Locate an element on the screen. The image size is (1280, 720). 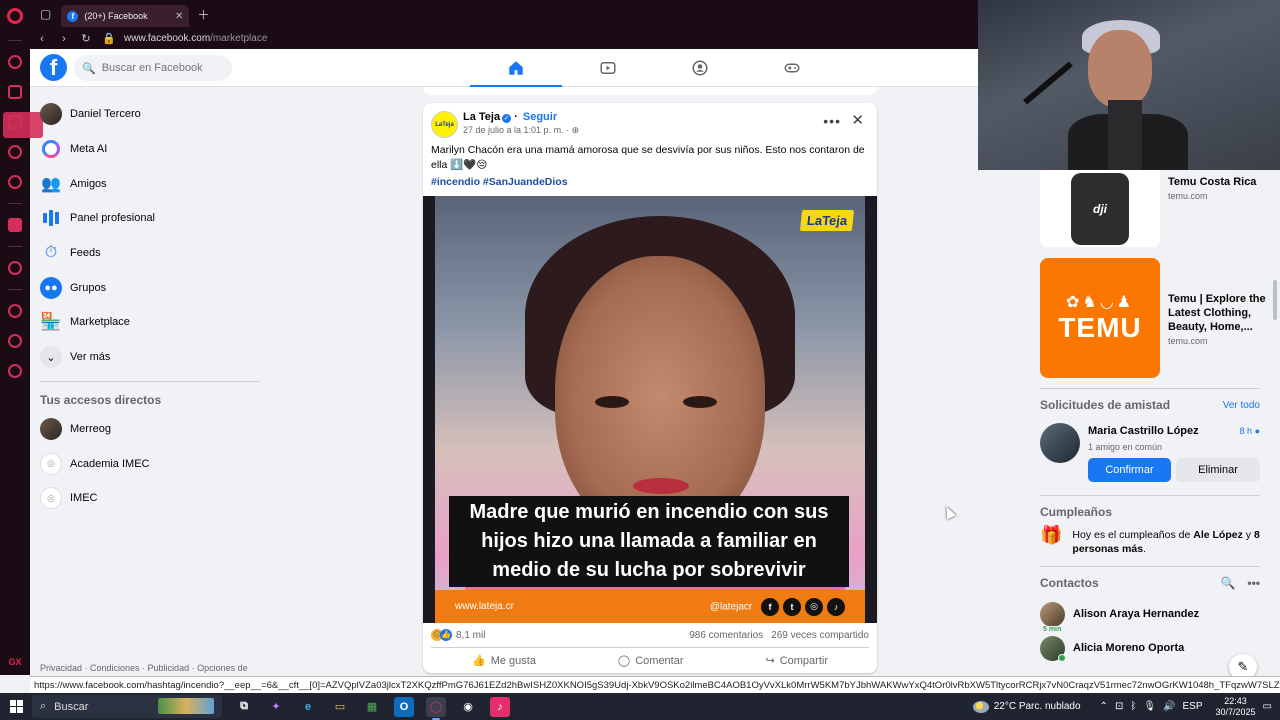
comments-count: 986 comentarios is located at coordinates (726, 635).